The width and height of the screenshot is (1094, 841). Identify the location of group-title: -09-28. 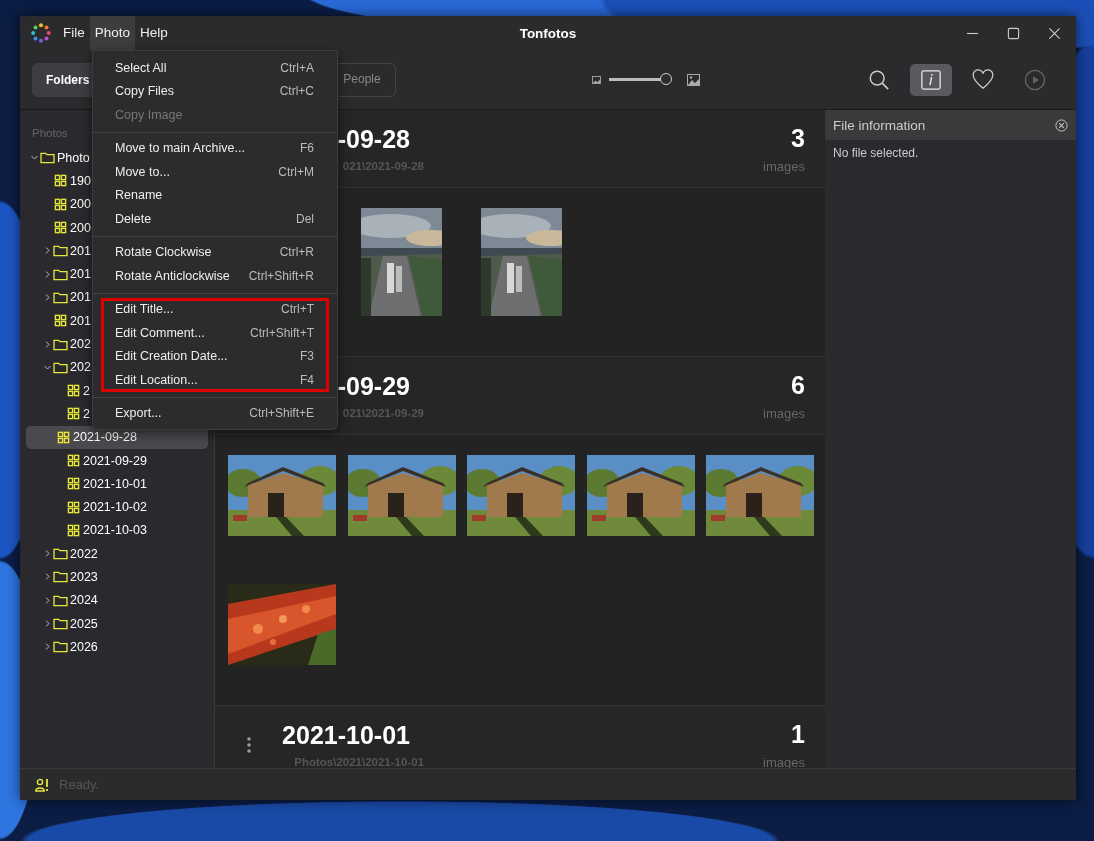
(373, 139).